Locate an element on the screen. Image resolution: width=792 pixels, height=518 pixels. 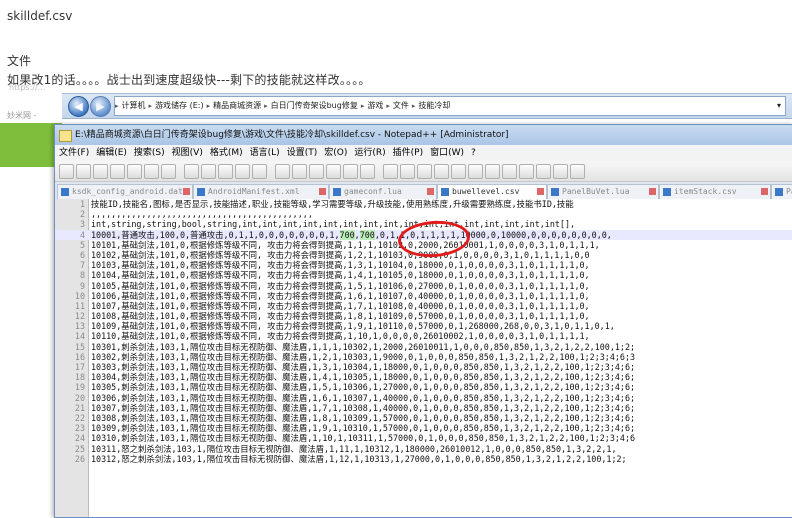
new-file-icon is located at coordinates (66, 171).